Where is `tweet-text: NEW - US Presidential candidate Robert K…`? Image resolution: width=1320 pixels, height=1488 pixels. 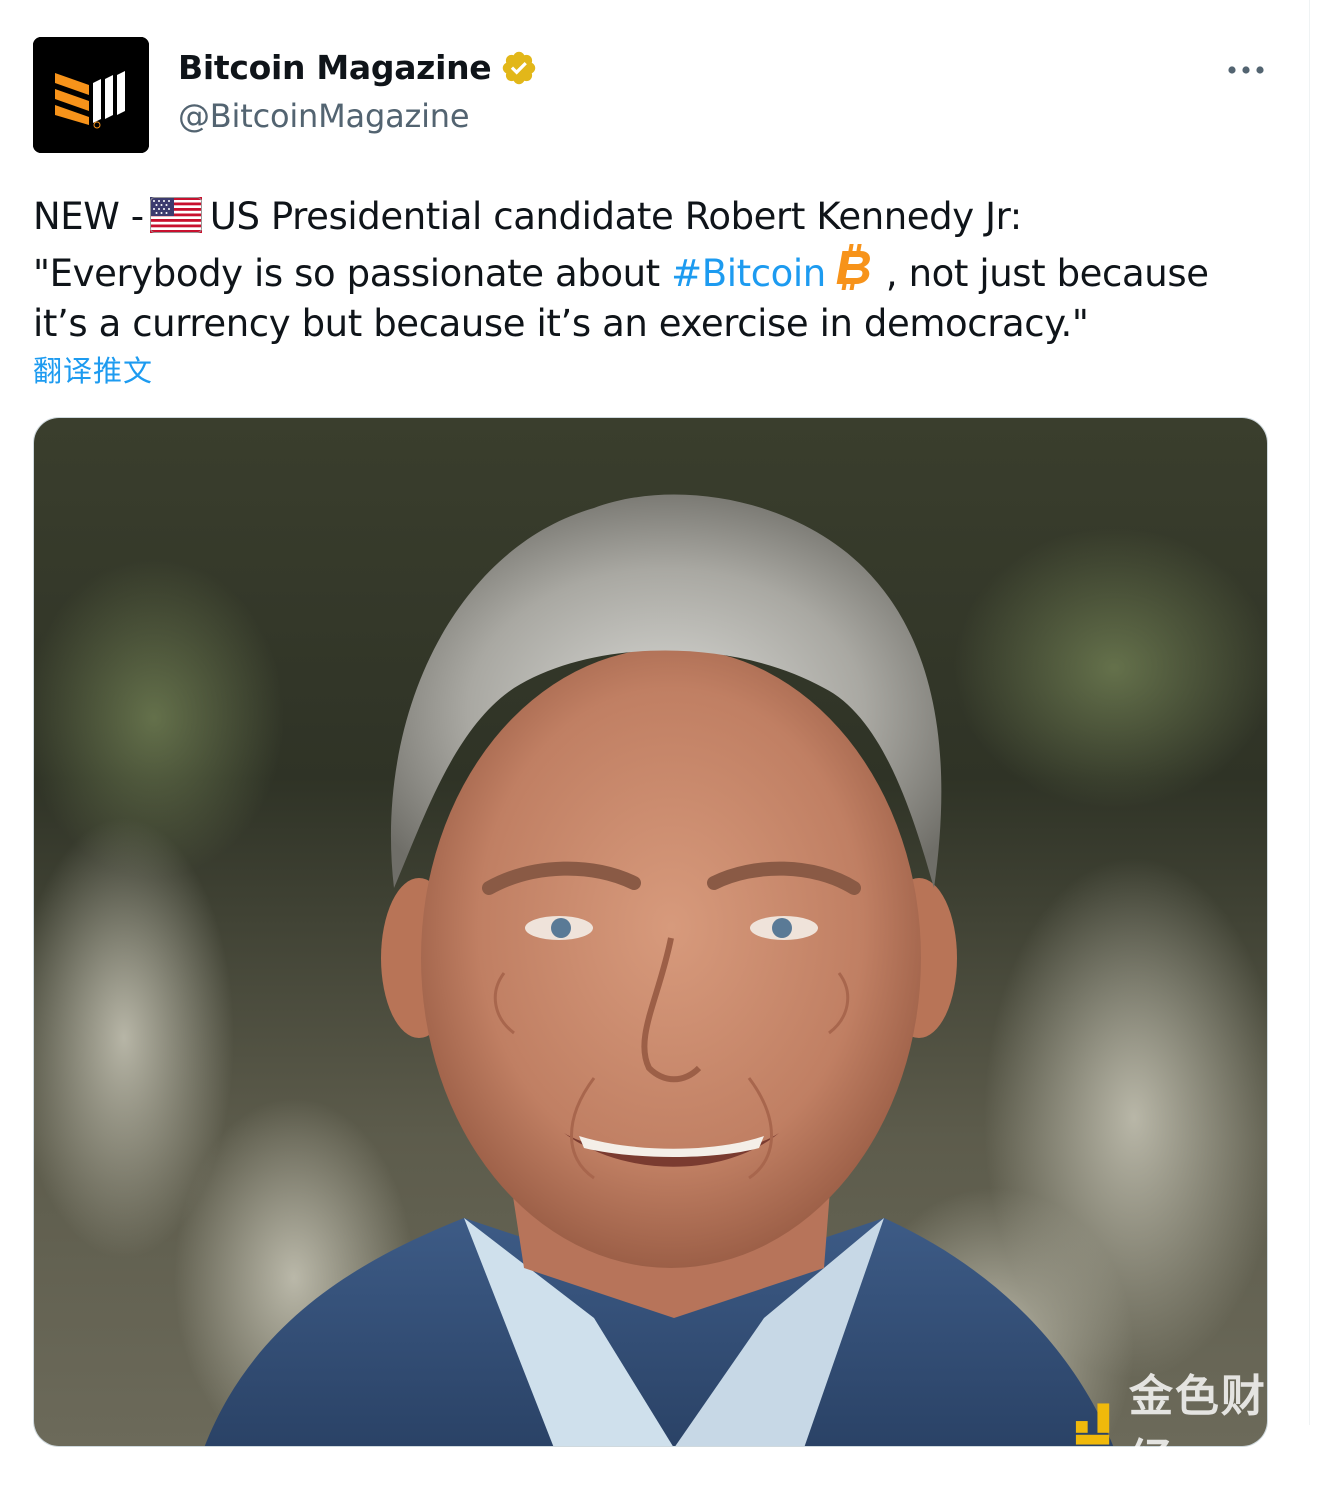
tweet-text: NEW - US Presidential candidate Robert K… is located at coordinates (658, 270).